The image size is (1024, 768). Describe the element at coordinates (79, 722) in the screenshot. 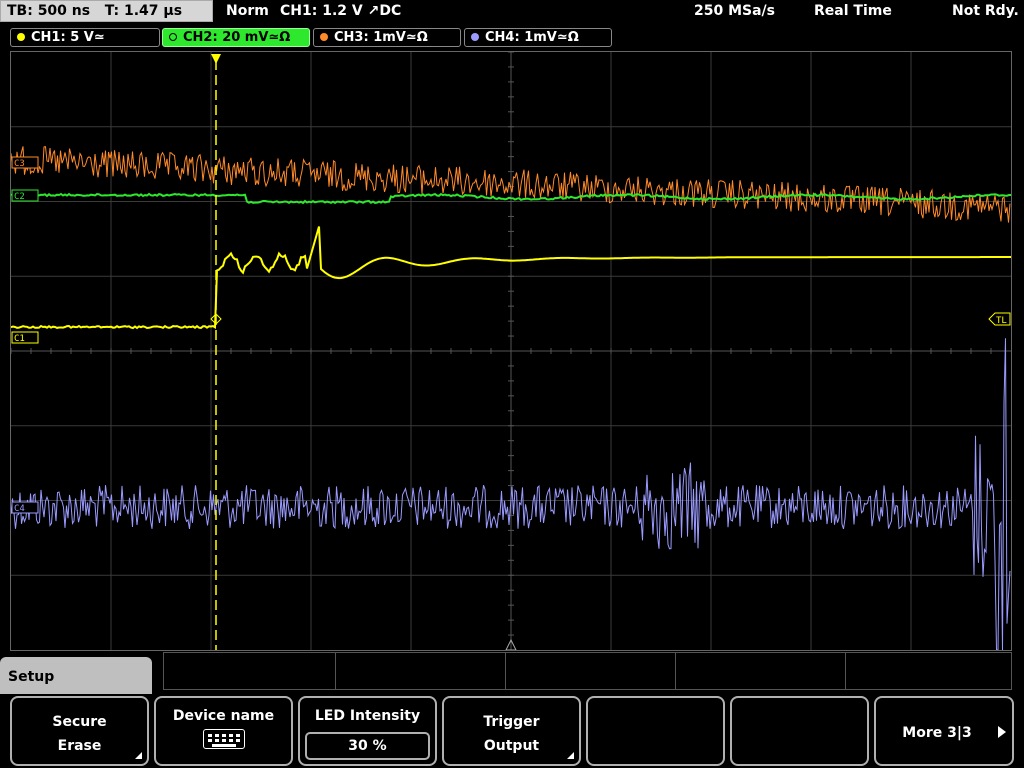

I see `softkey-label: Secure` at that location.